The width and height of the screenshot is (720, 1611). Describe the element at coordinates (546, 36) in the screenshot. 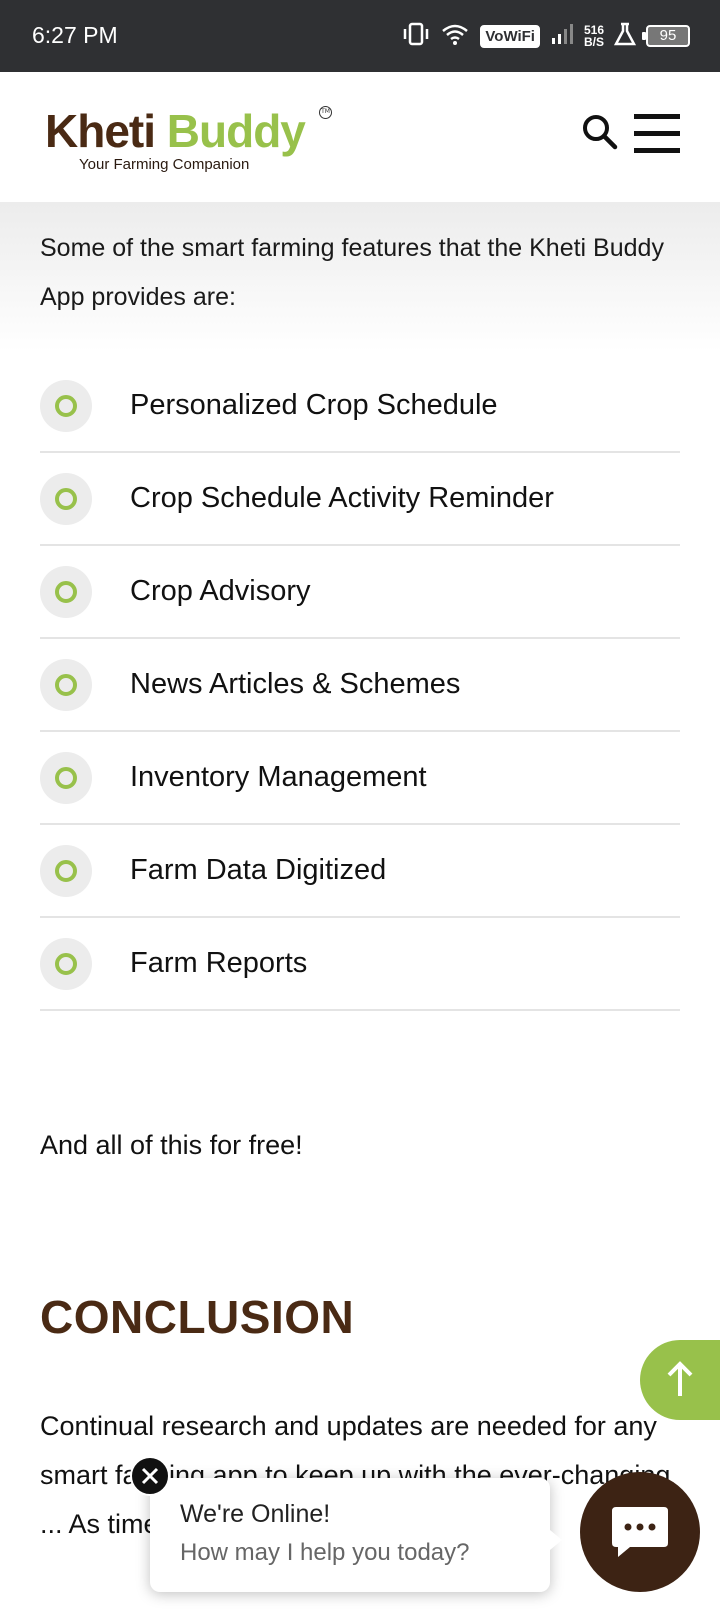

I see `status-icons: VoWiFi 516 B/S 95` at that location.